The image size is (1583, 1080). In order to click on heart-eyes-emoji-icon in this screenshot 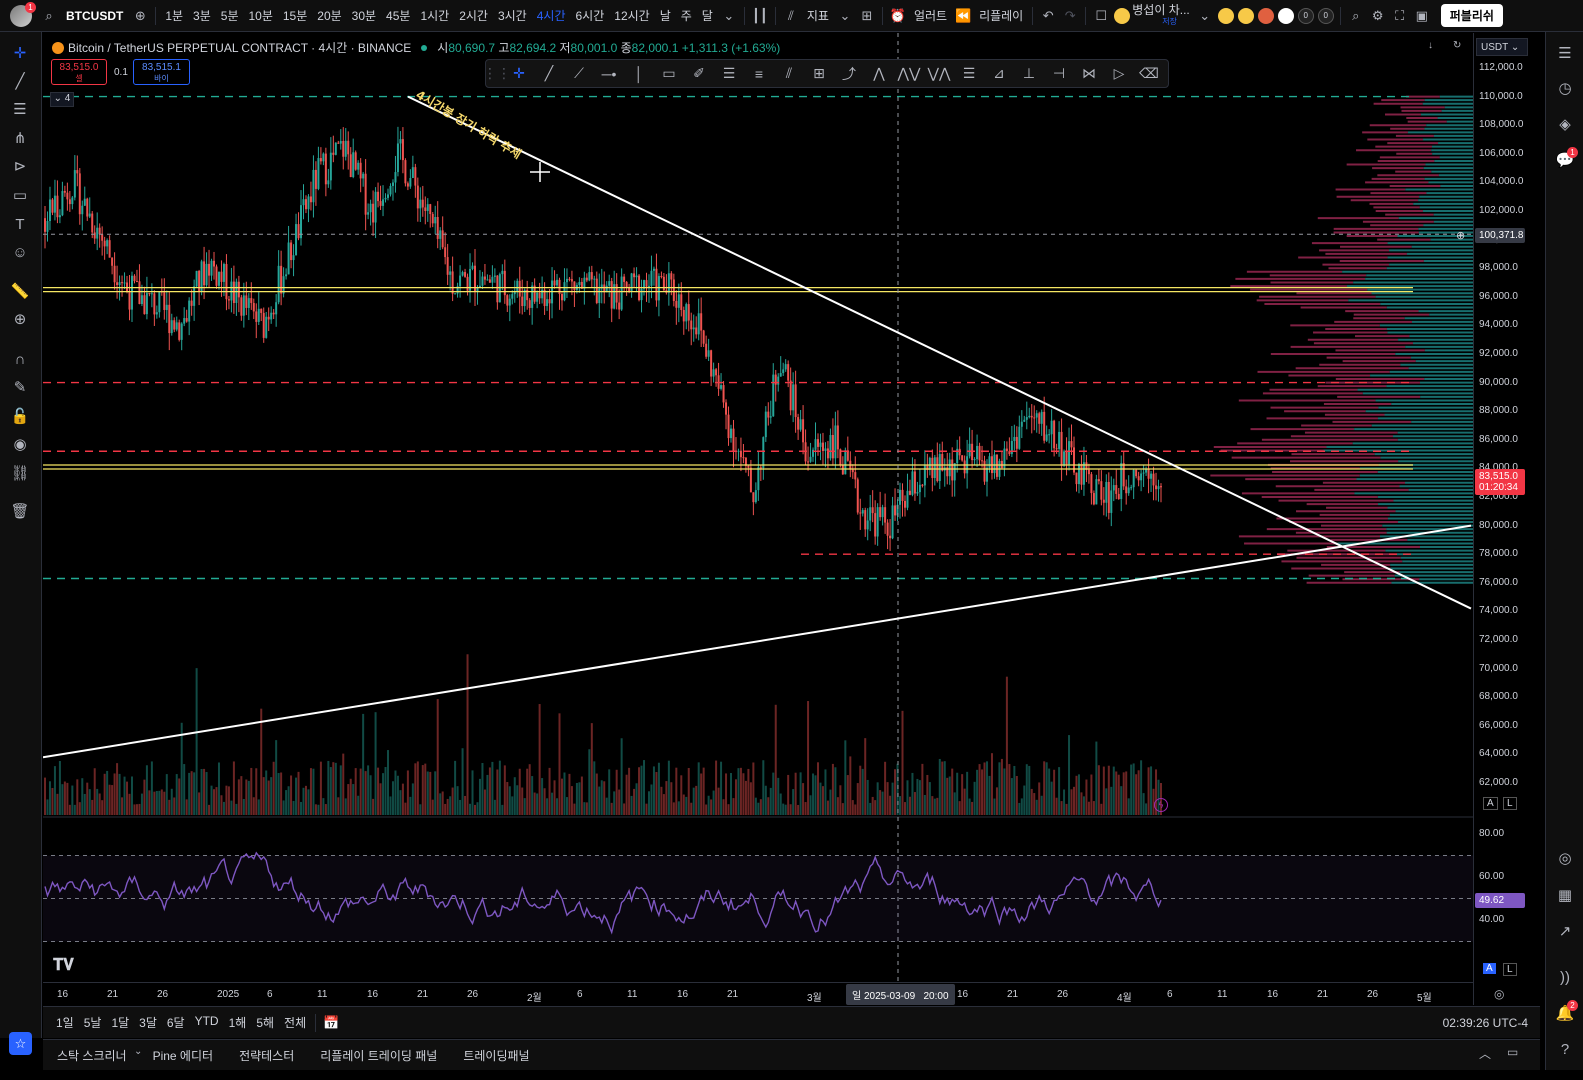, I will do `click(1285, 15)`.